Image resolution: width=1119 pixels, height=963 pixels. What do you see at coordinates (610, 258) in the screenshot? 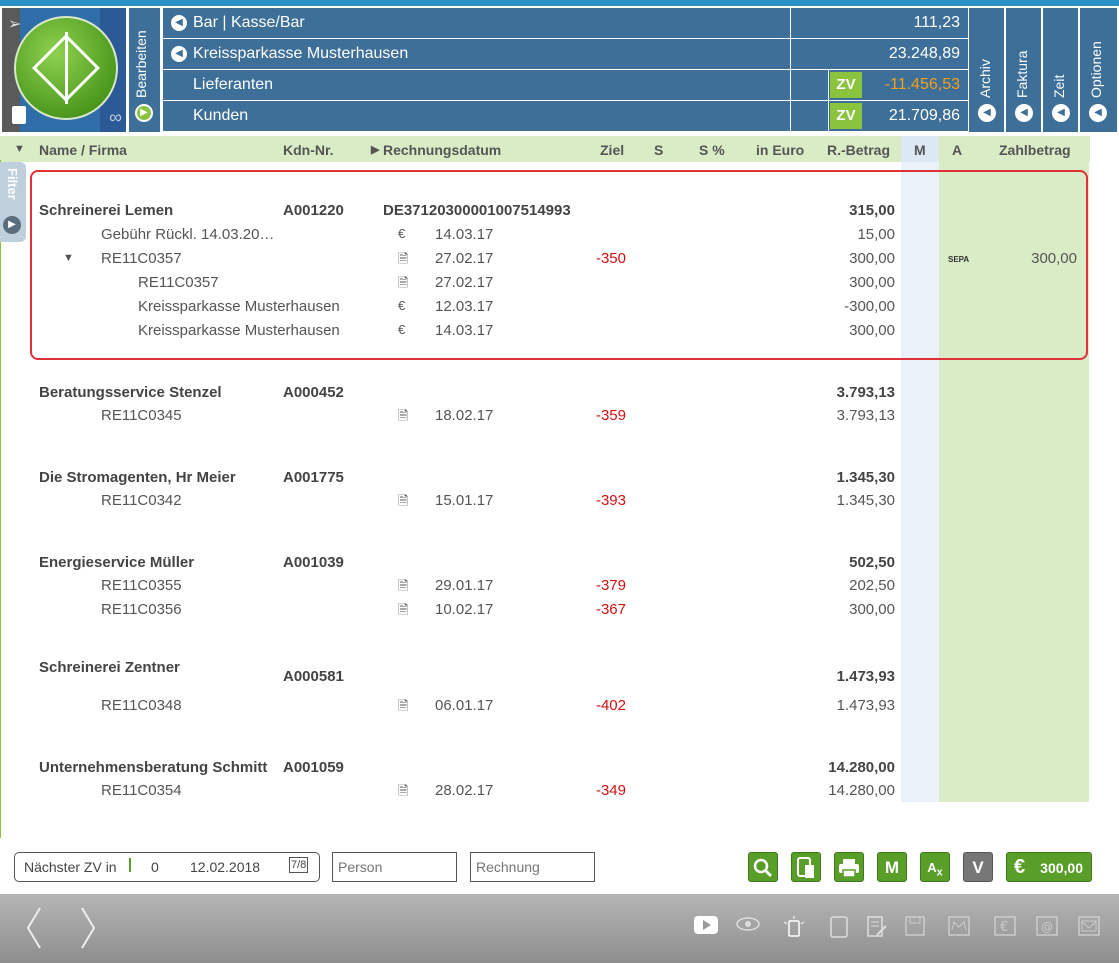
I see `item-ziel: -350` at bounding box center [610, 258].